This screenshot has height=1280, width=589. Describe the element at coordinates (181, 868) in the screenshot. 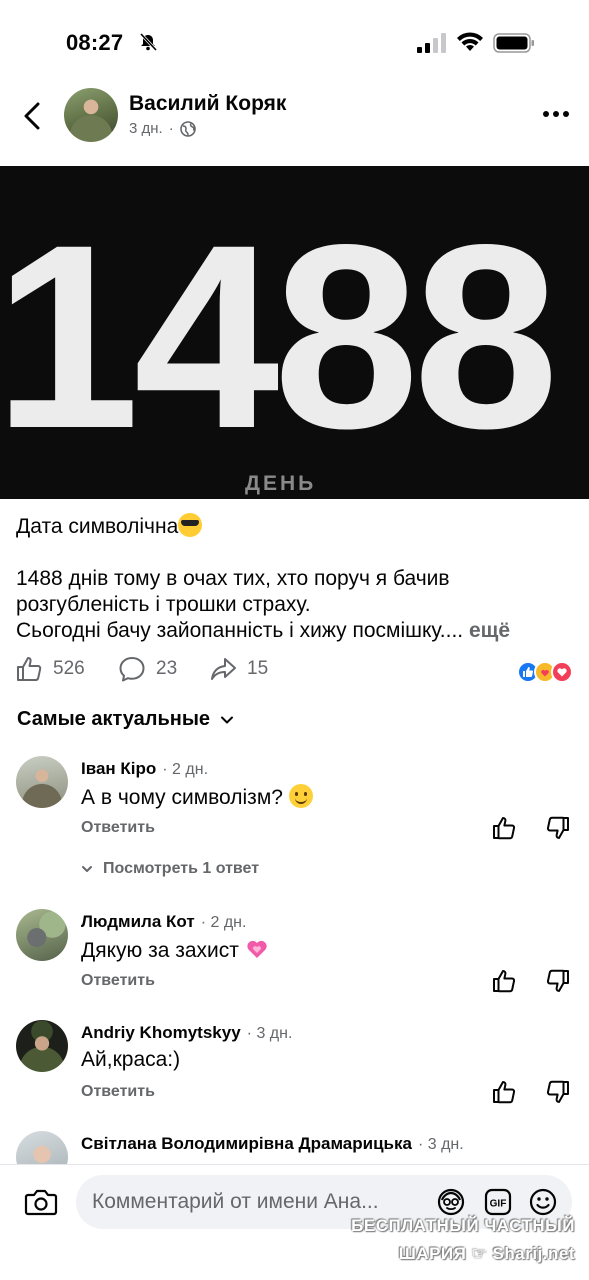

I see `view-replies-label: Посмотреть 1 ответ` at that location.